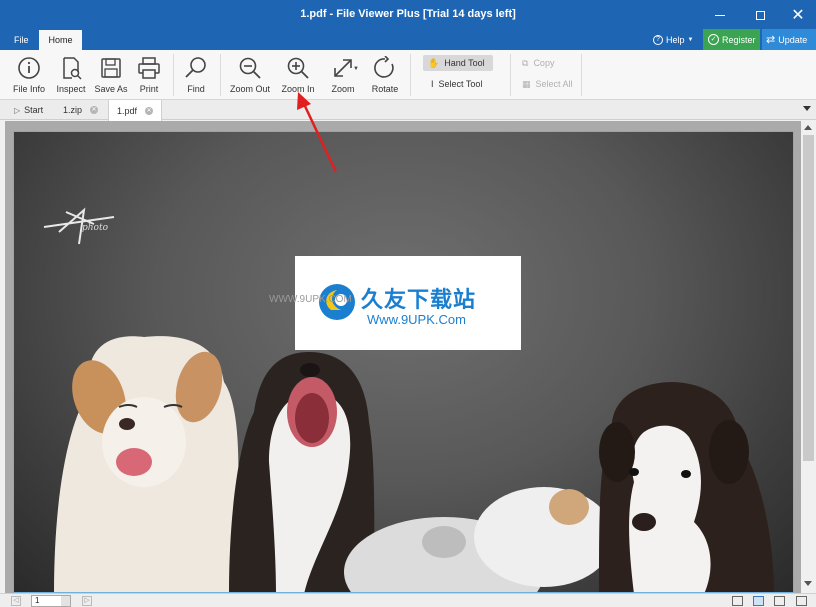  What do you see at coordinates (771, 40) in the screenshot?
I see `update-icon: ⇄` at bounding box center [771, 40].